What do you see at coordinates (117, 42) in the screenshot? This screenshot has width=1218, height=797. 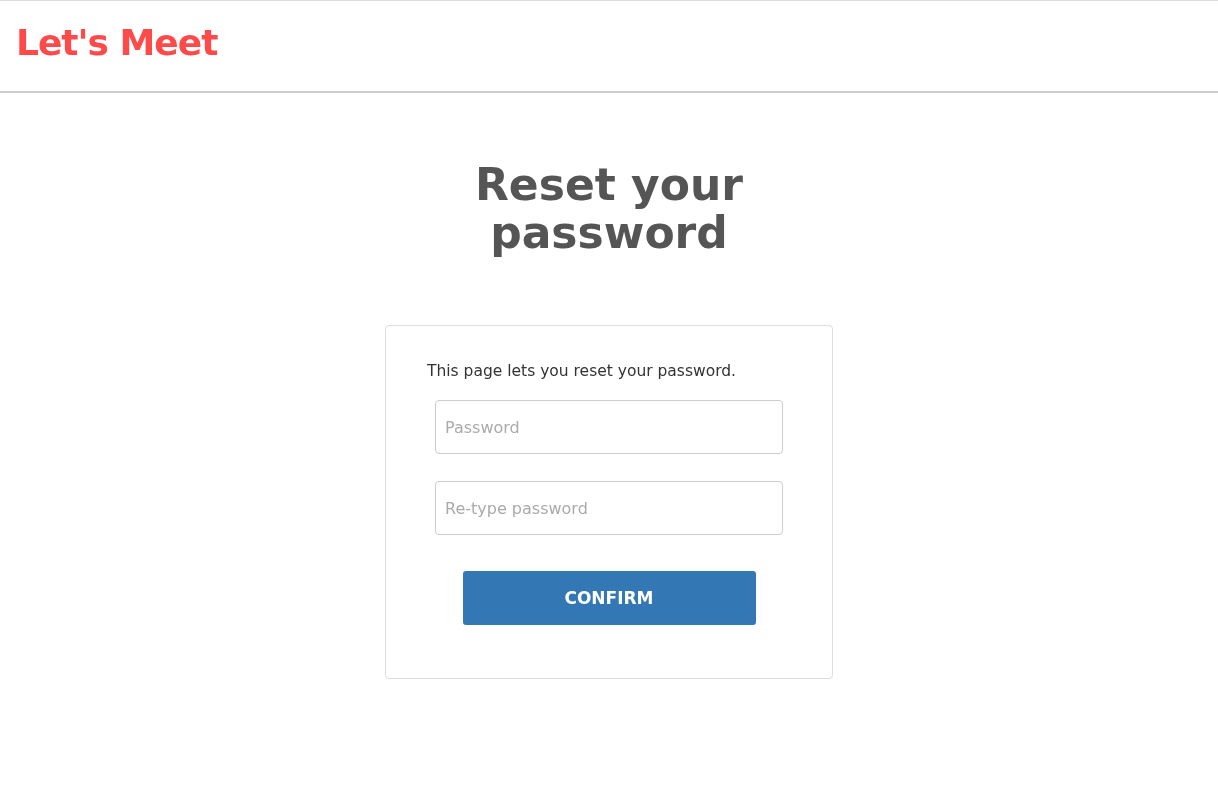 I see `logo: Let's Meet` at bounding box center [117, 42].